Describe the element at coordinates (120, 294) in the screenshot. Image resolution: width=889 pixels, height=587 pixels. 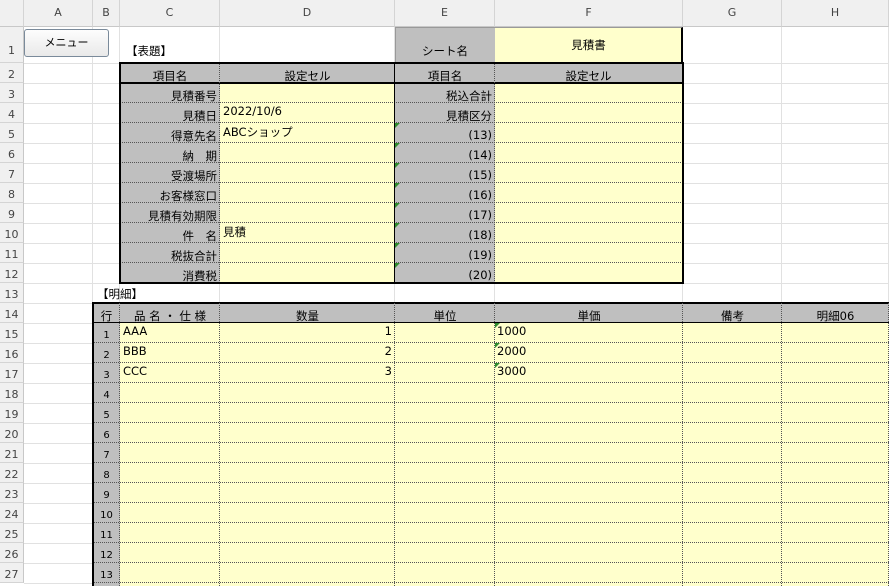
I see `detail-title: 【明細】` at that location.